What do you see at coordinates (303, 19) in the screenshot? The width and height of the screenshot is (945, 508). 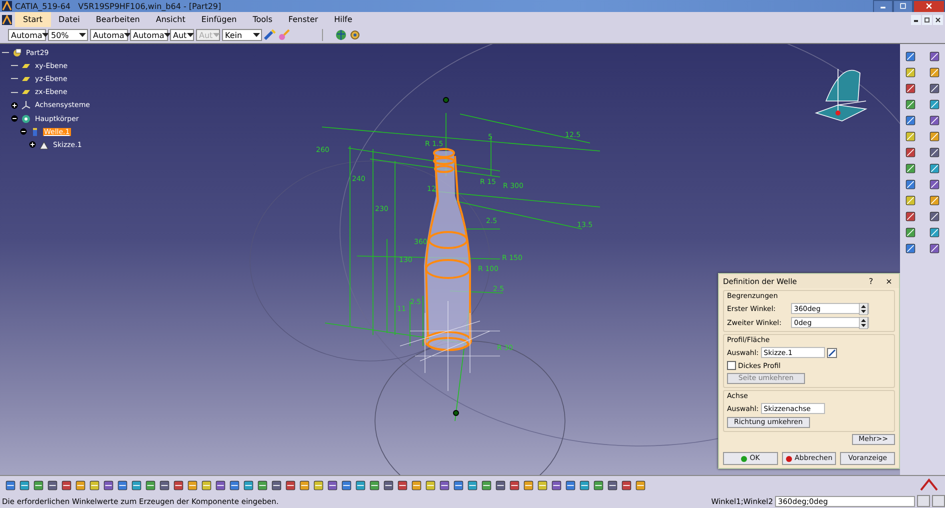 I see `menu-item: Fenster` at bounding box center [303, 19].